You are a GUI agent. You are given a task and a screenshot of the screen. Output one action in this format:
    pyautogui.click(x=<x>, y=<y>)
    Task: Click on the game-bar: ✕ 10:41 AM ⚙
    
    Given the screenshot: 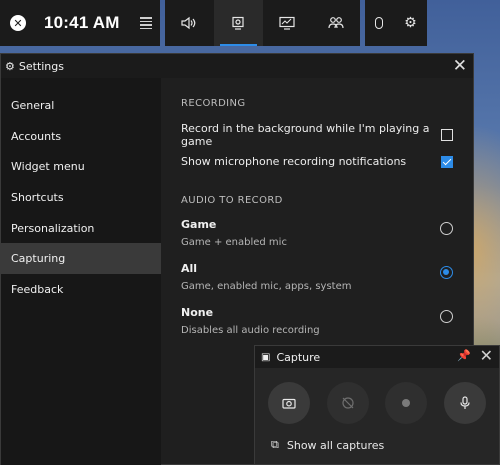 What is the action you would take?
    pyautogui.click(x=213, y=23)
    